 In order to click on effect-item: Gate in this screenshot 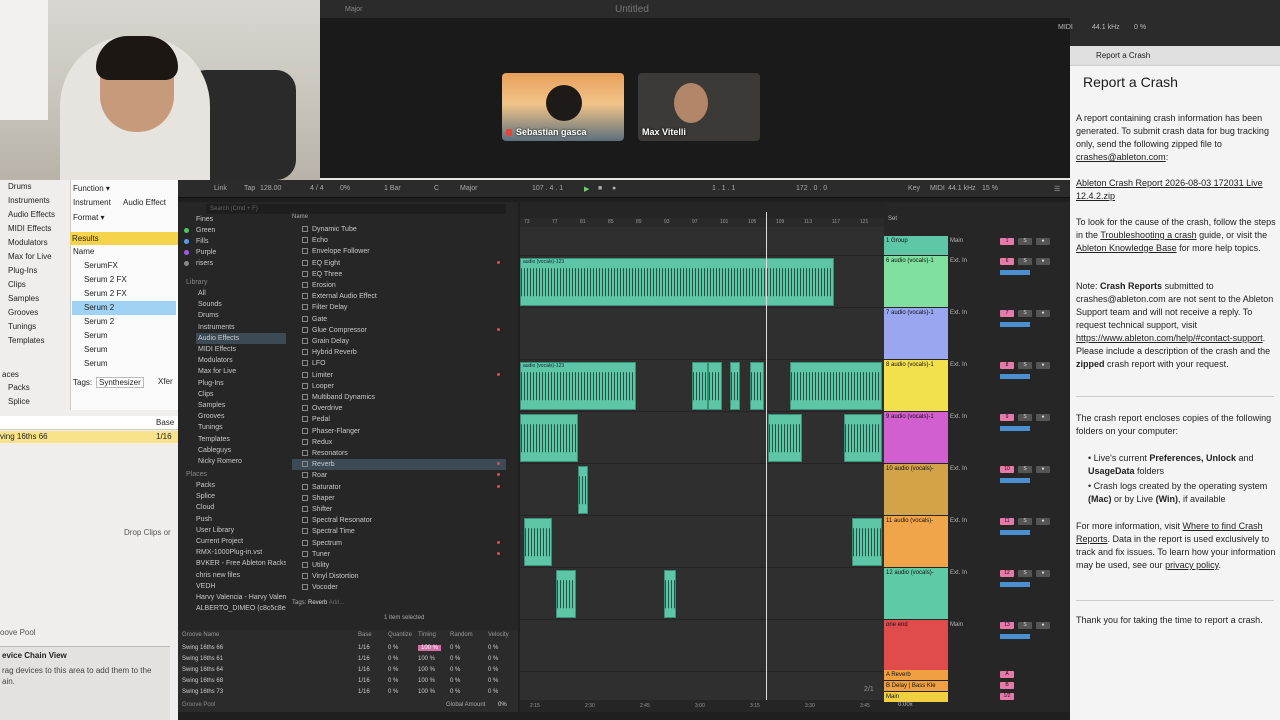, I will do `click(399, 319)`.